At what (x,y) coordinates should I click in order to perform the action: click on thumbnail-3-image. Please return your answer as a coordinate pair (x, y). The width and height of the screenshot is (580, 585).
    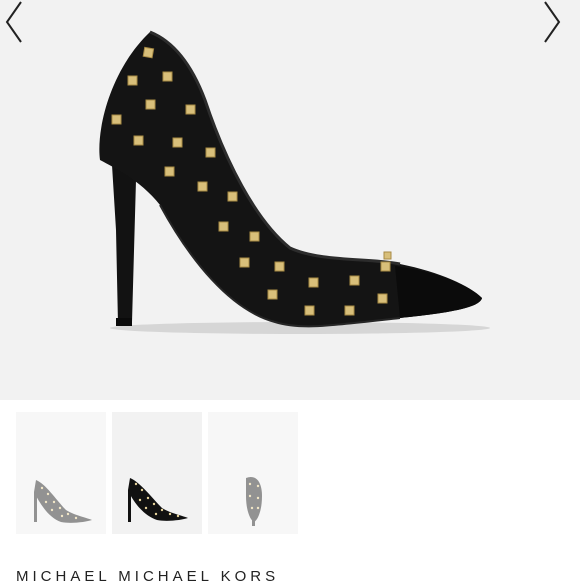
    Looking at the image, I should click on (254, 501).